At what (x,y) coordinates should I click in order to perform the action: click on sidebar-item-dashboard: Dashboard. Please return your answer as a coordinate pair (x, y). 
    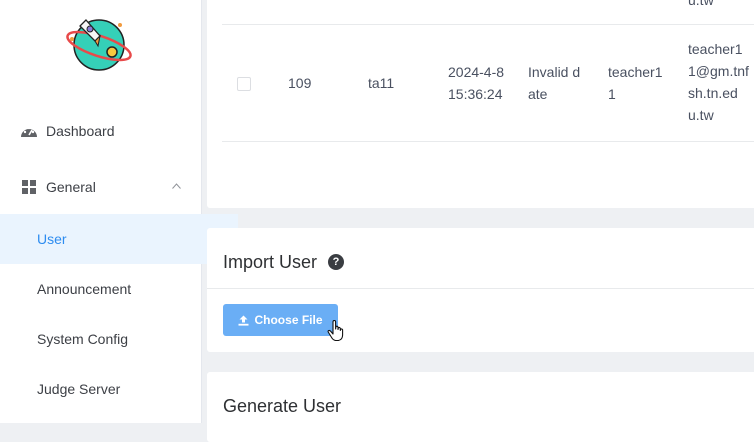
    Looking at the image, I should click on (100, 131).